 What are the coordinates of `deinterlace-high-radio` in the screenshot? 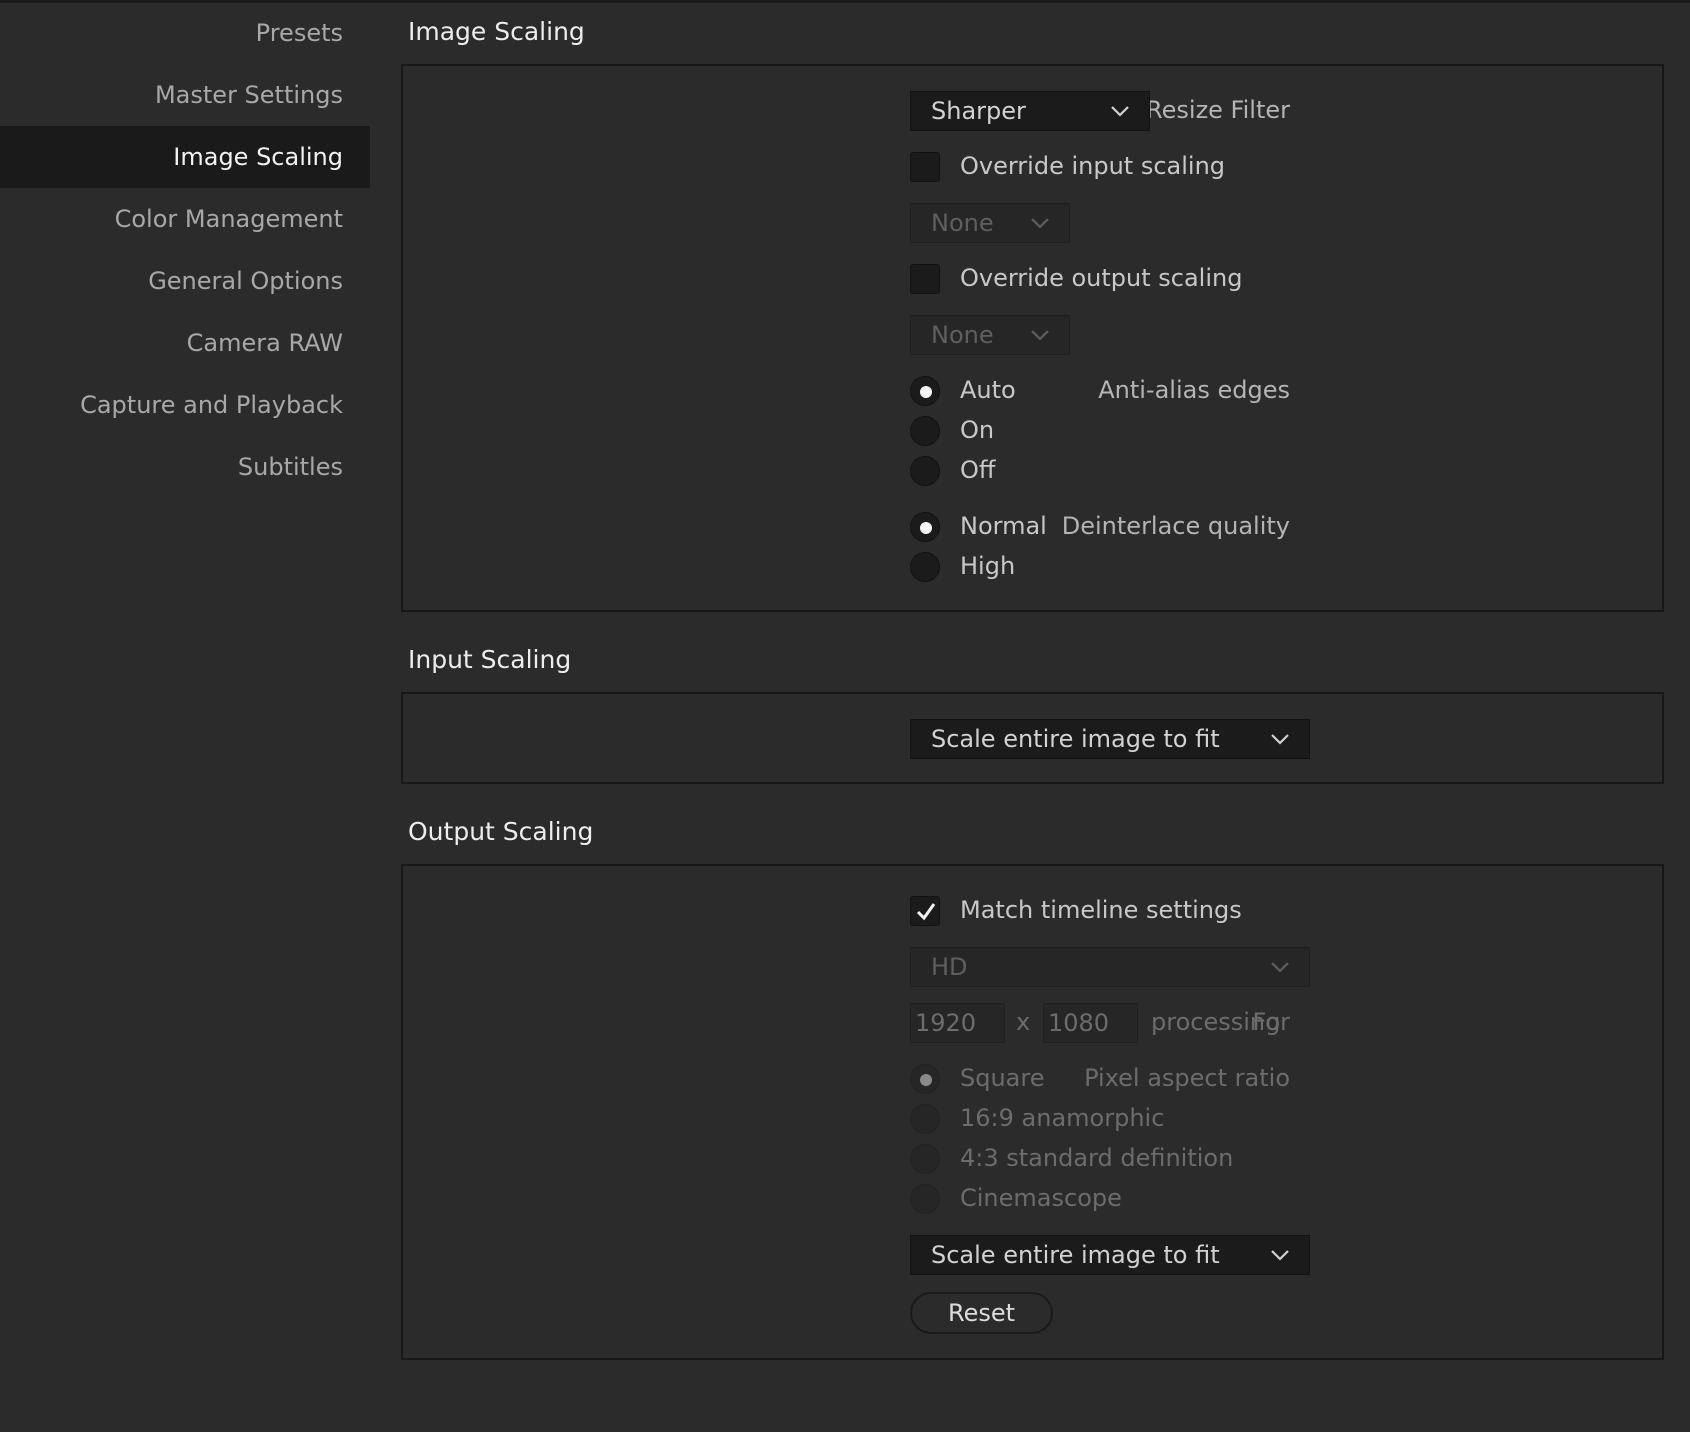 It's located at (925, 567).